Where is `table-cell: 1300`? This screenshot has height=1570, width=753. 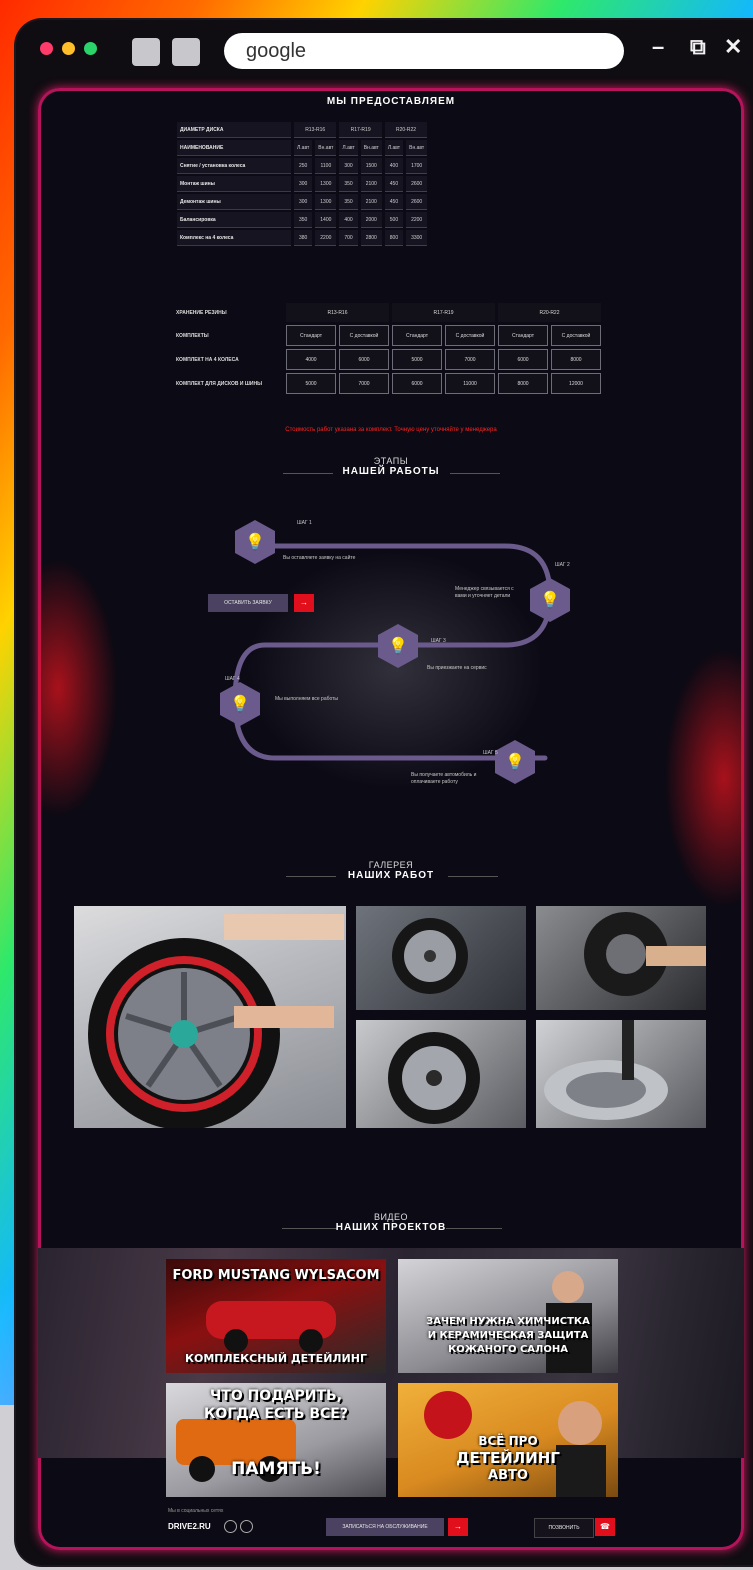 table-cell: 1300 is located at coordinates (326, 202).